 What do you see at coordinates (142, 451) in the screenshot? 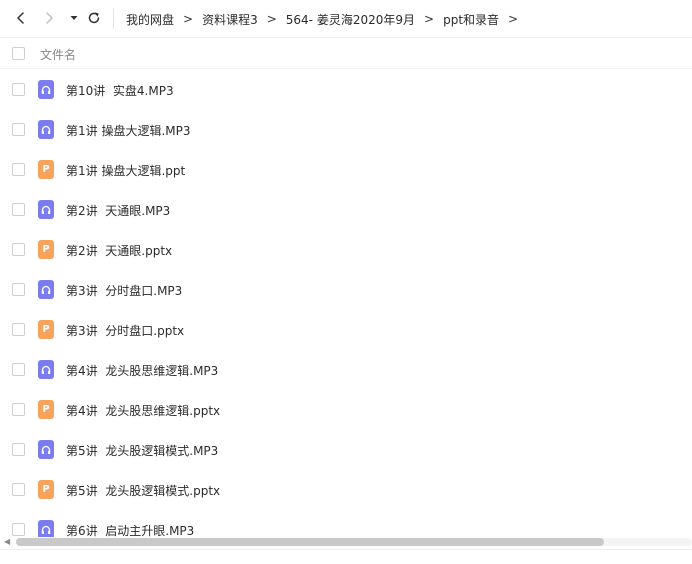
I see `file-name: 第5讲 龙头股逻辑模式.MP3` at bounding box center [142, 451].